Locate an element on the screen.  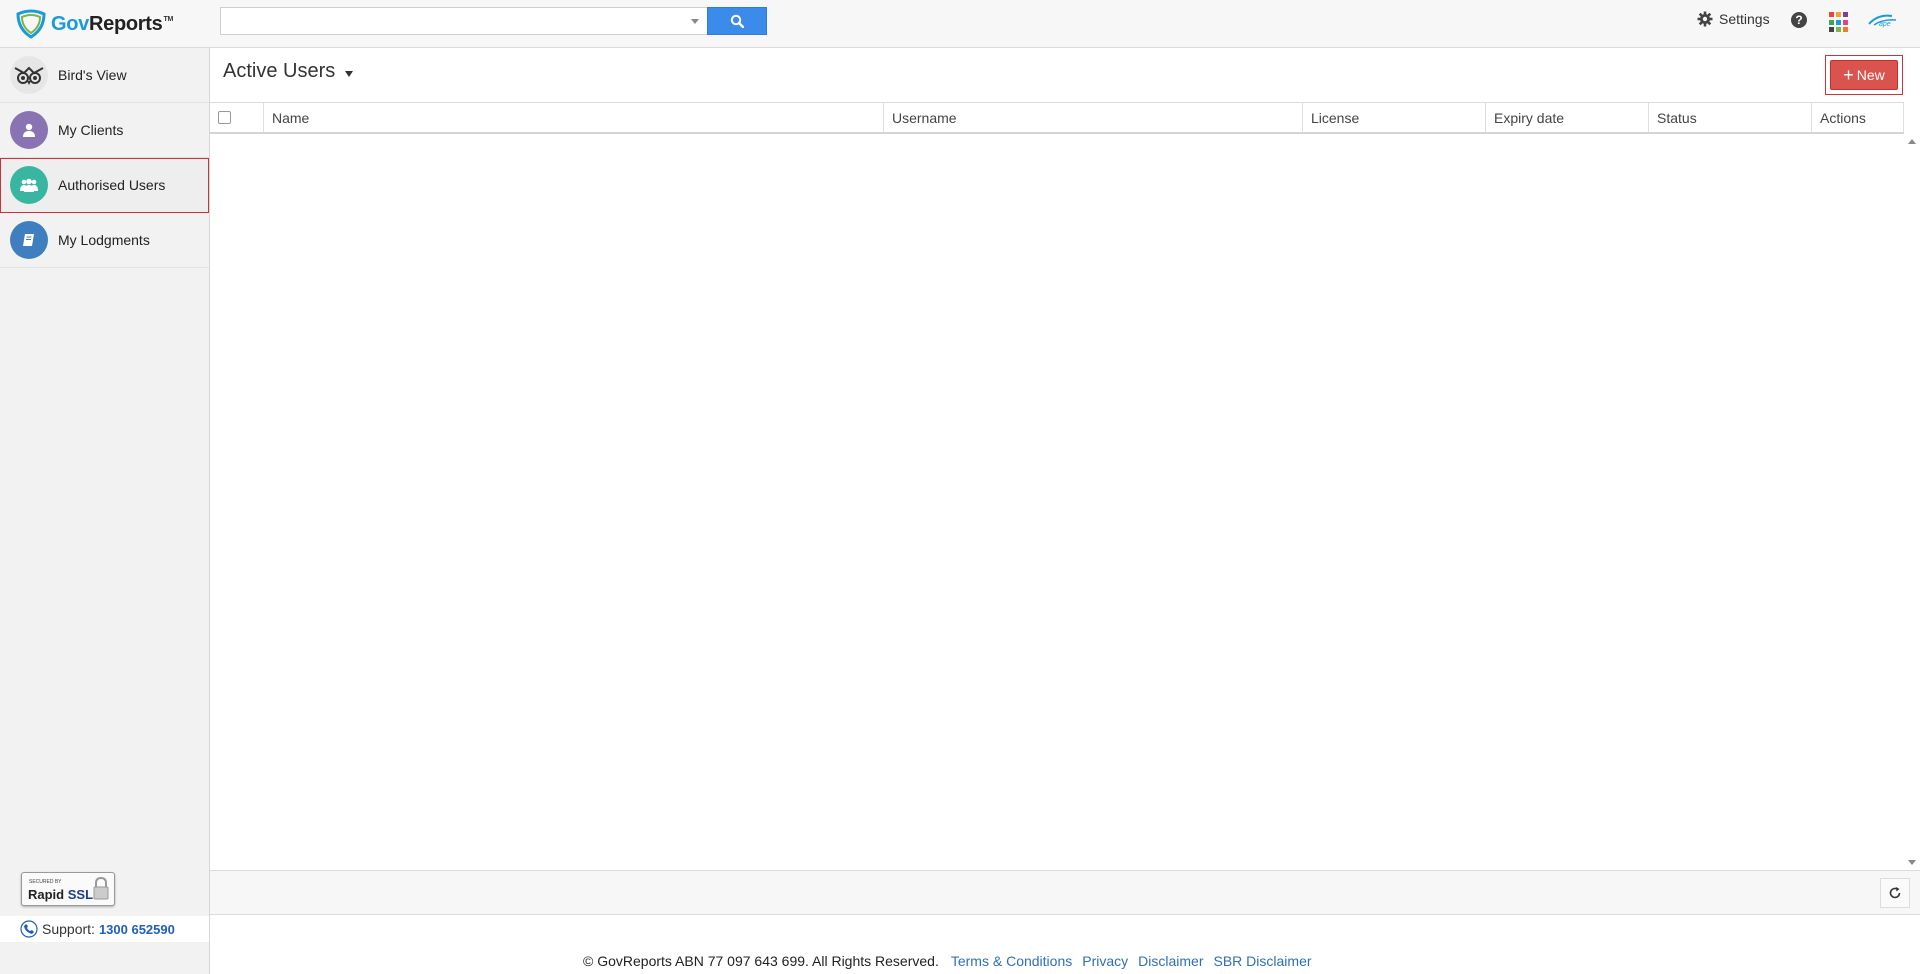
plus-icon: + is located at coordinates (1848, 75).